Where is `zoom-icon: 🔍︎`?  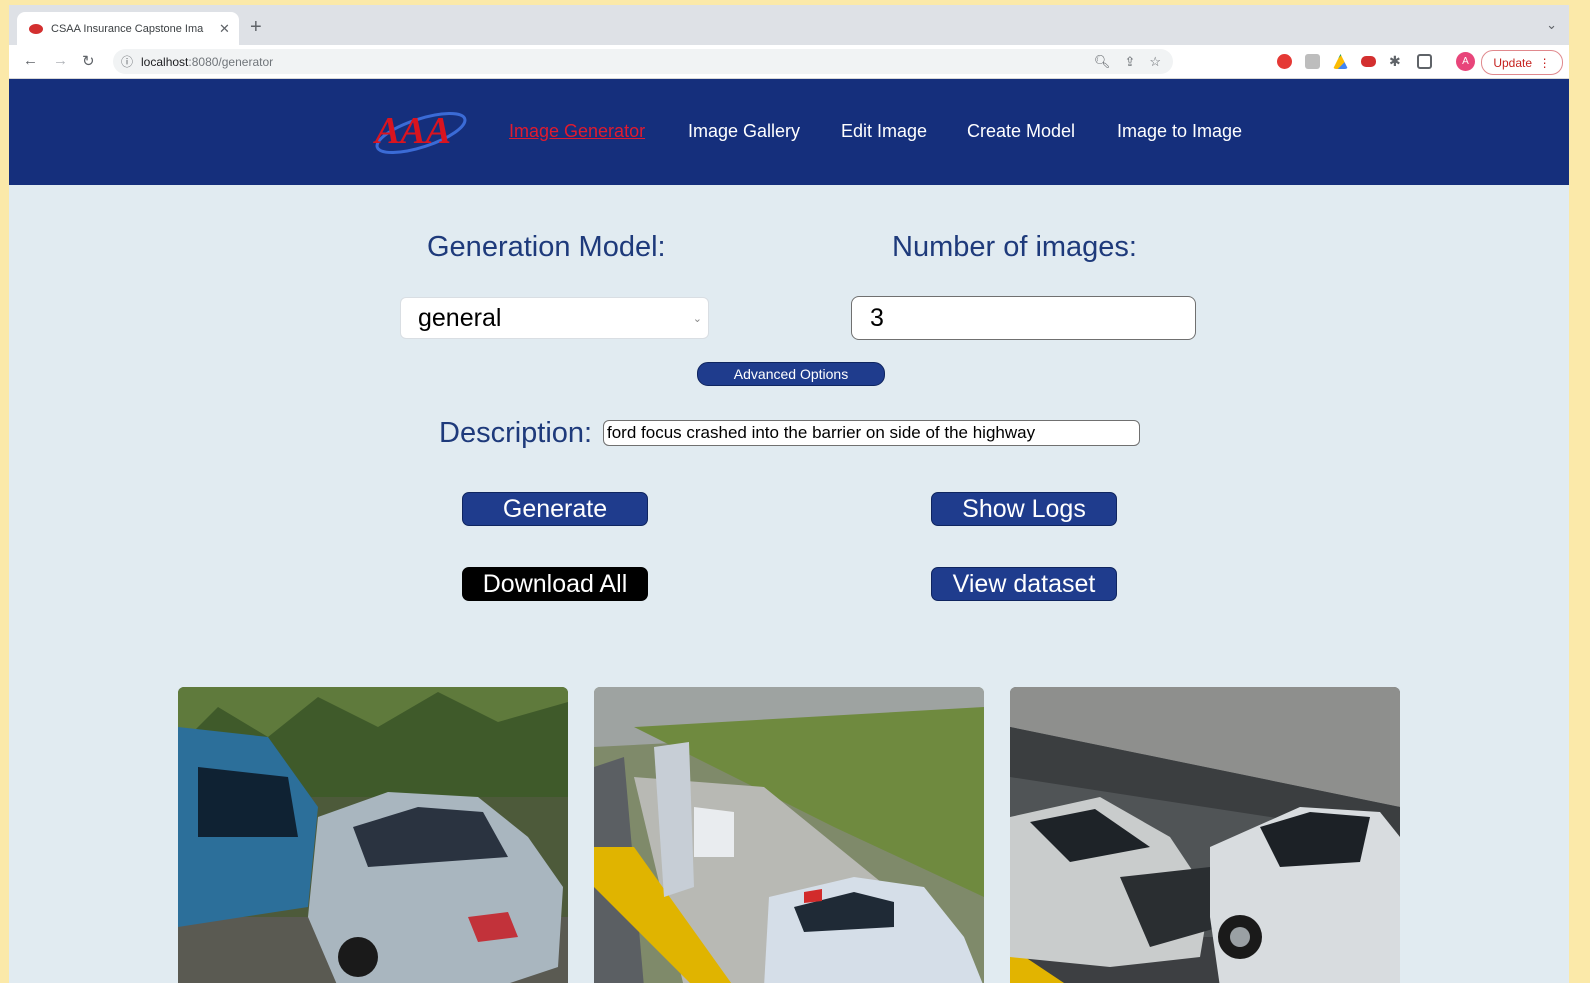
zoom-icon: 🔍︎ is located at coordinates (1102, 62).